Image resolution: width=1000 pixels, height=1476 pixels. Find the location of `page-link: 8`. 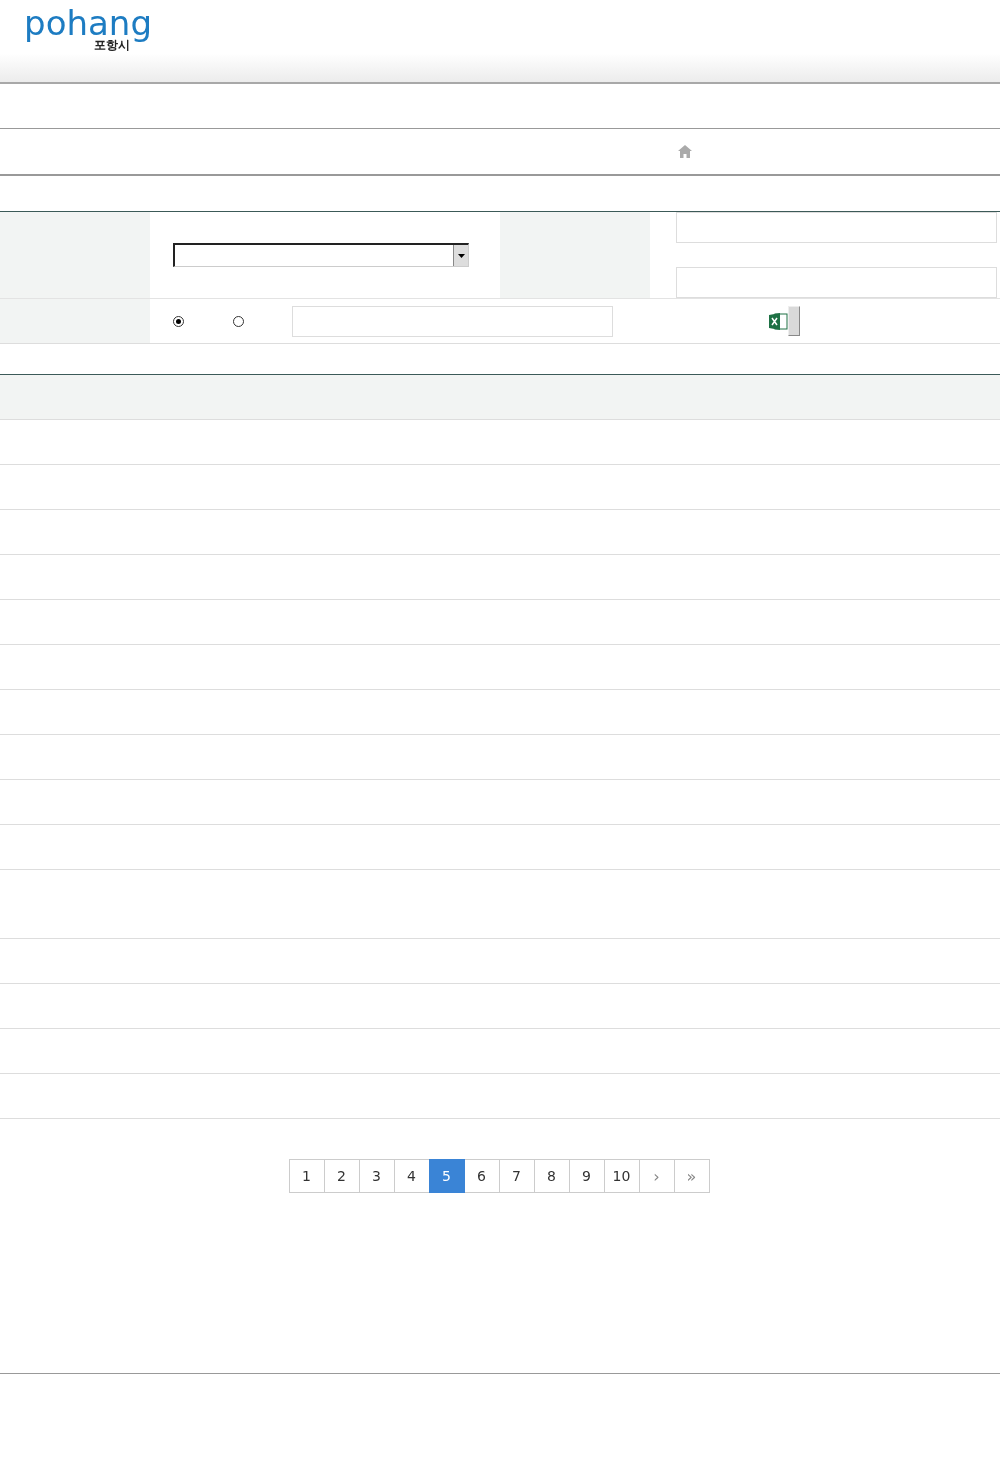

page-link: 8 is located at coordinates (551, 1176).